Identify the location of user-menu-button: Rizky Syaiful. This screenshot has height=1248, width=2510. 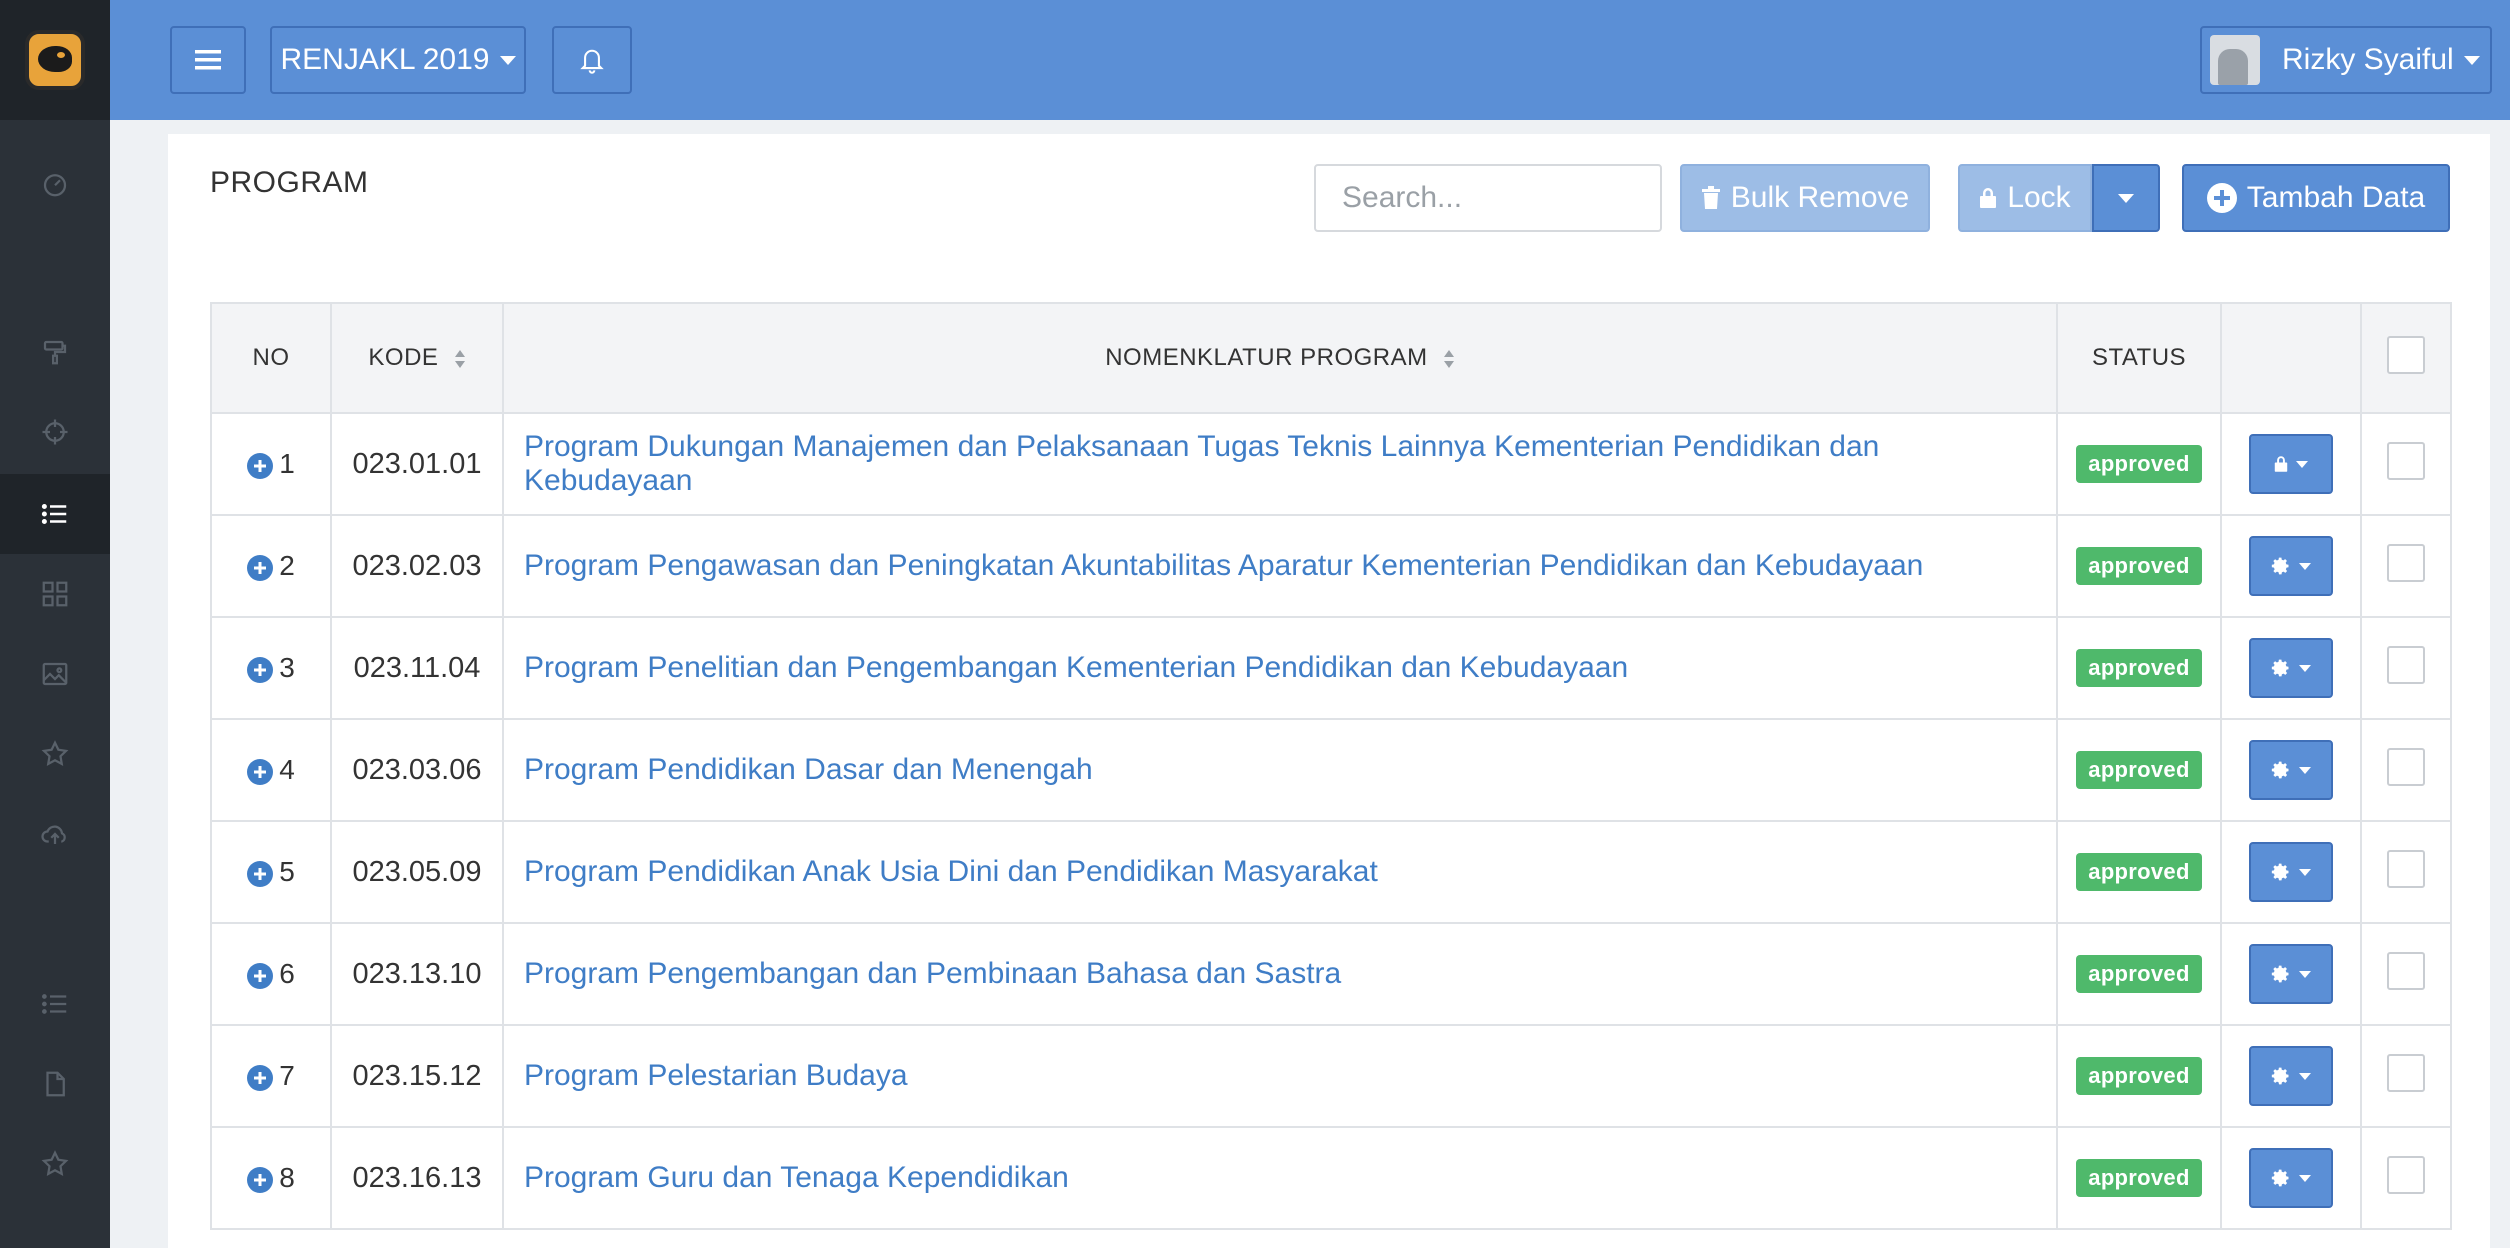
(2346, 60).